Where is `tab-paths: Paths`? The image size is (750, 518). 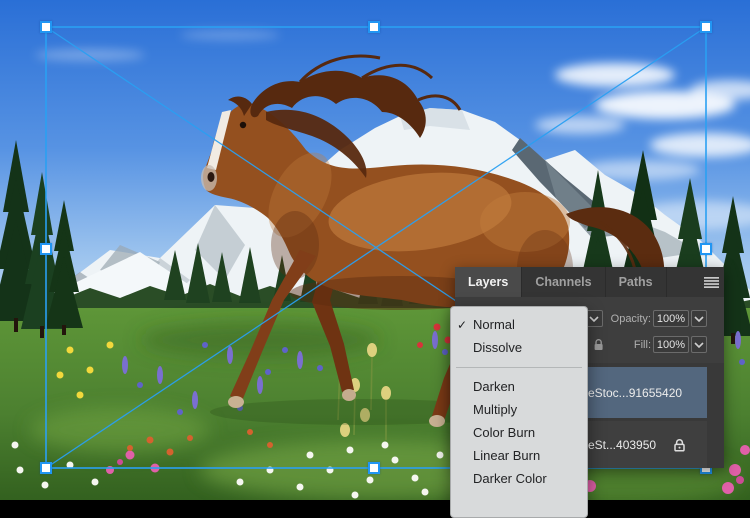
tab-paths: Paths is located at coordinates (636, 282).